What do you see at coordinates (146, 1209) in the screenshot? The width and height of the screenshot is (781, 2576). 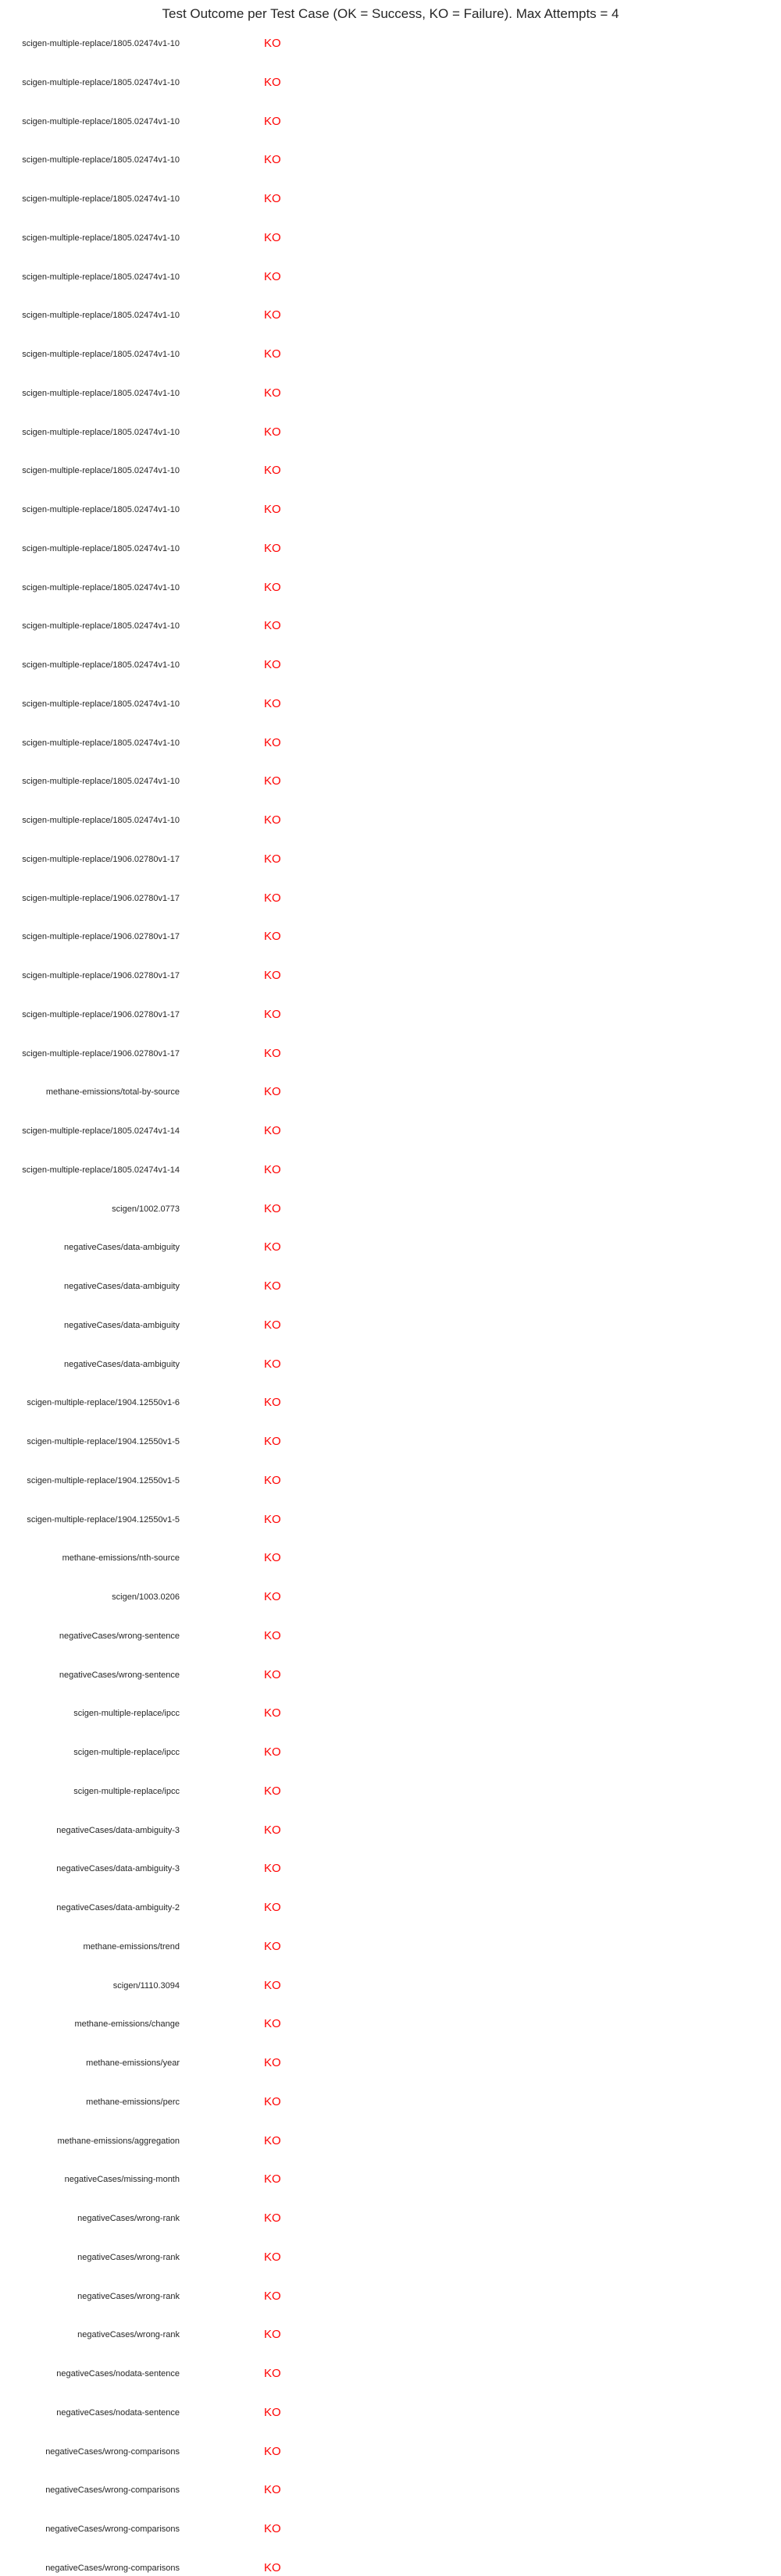 I see `test-case-label: scigen/1002.0773` at bounding box center [146, 1209].